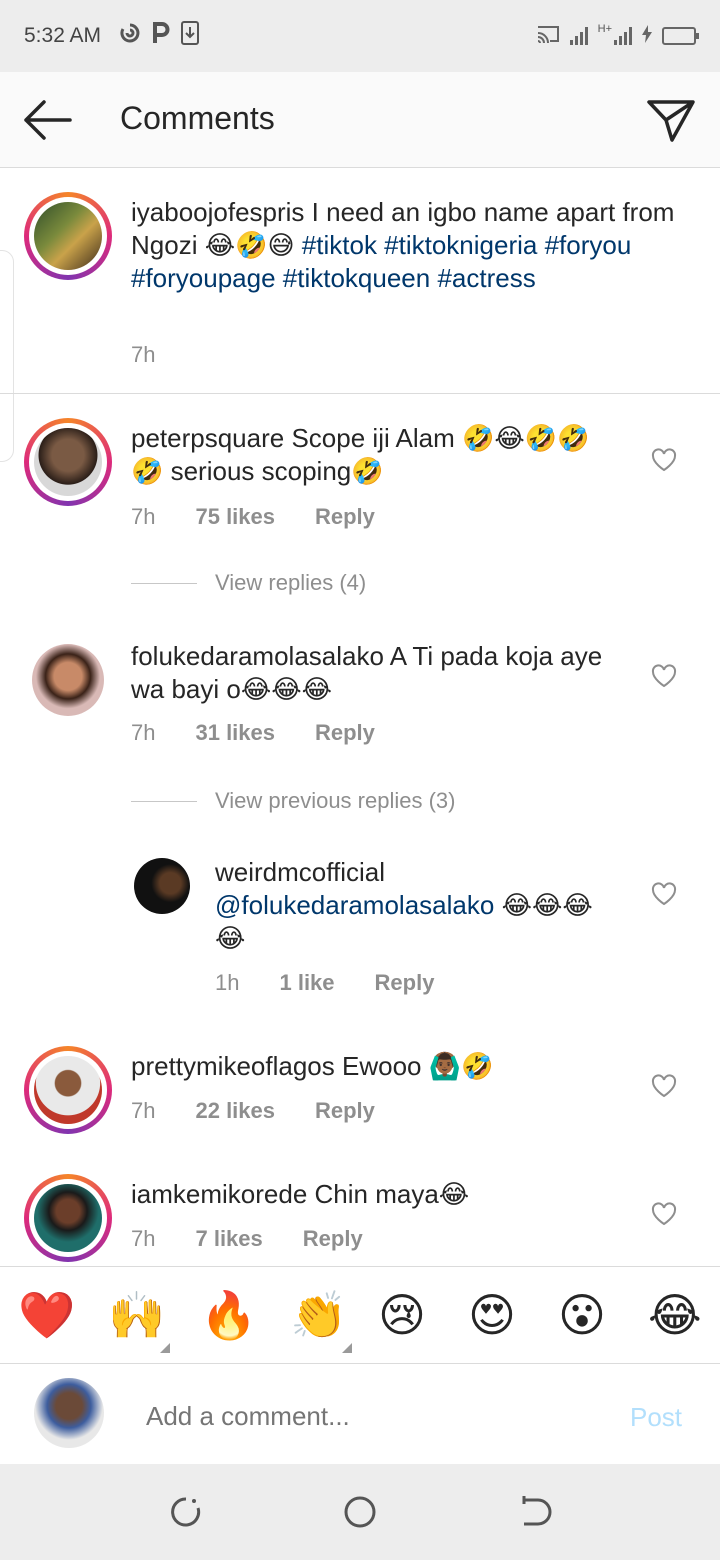  What do you see at coordinates (680, 36) in the screenshot?
I see `battery-icon` at bounding box center [680, 36].